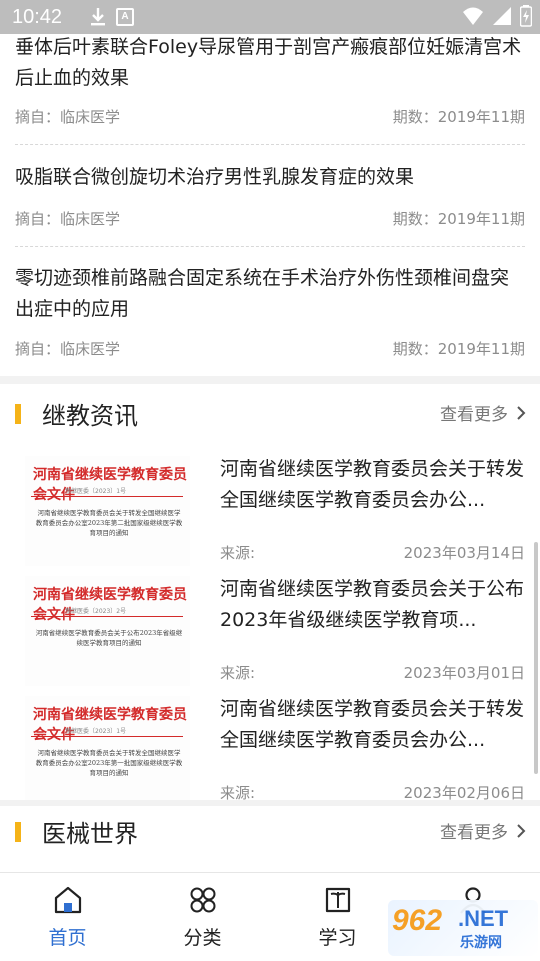 The height and width of the screenshot is (961, 540). What do you see at coordinates (464, 553) in the screenshot?
I see `news-date: 2023年03月14日` at bounding box center [464, 553].